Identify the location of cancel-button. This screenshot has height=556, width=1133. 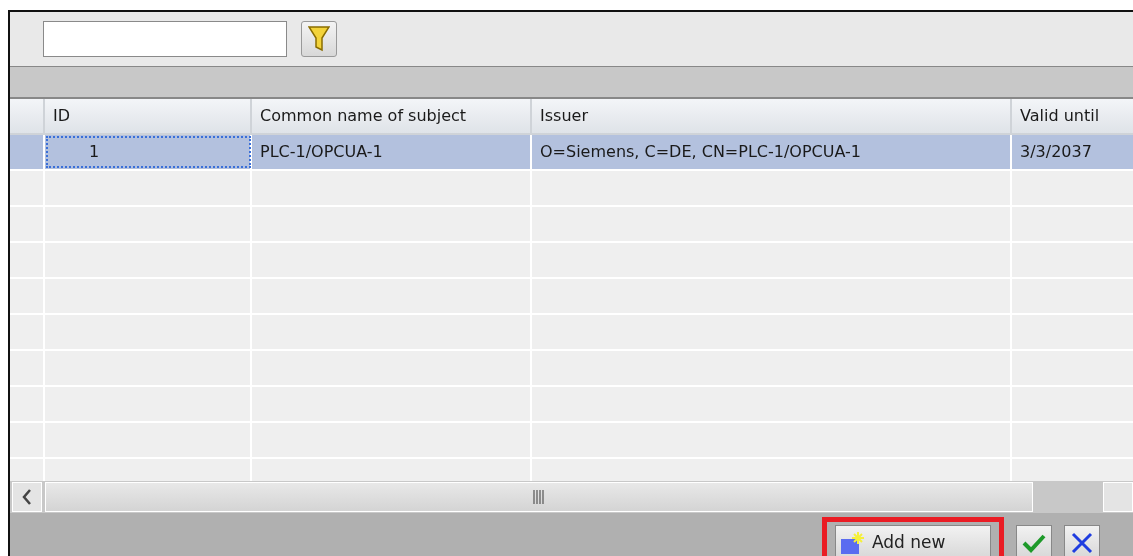
(1082, 540).